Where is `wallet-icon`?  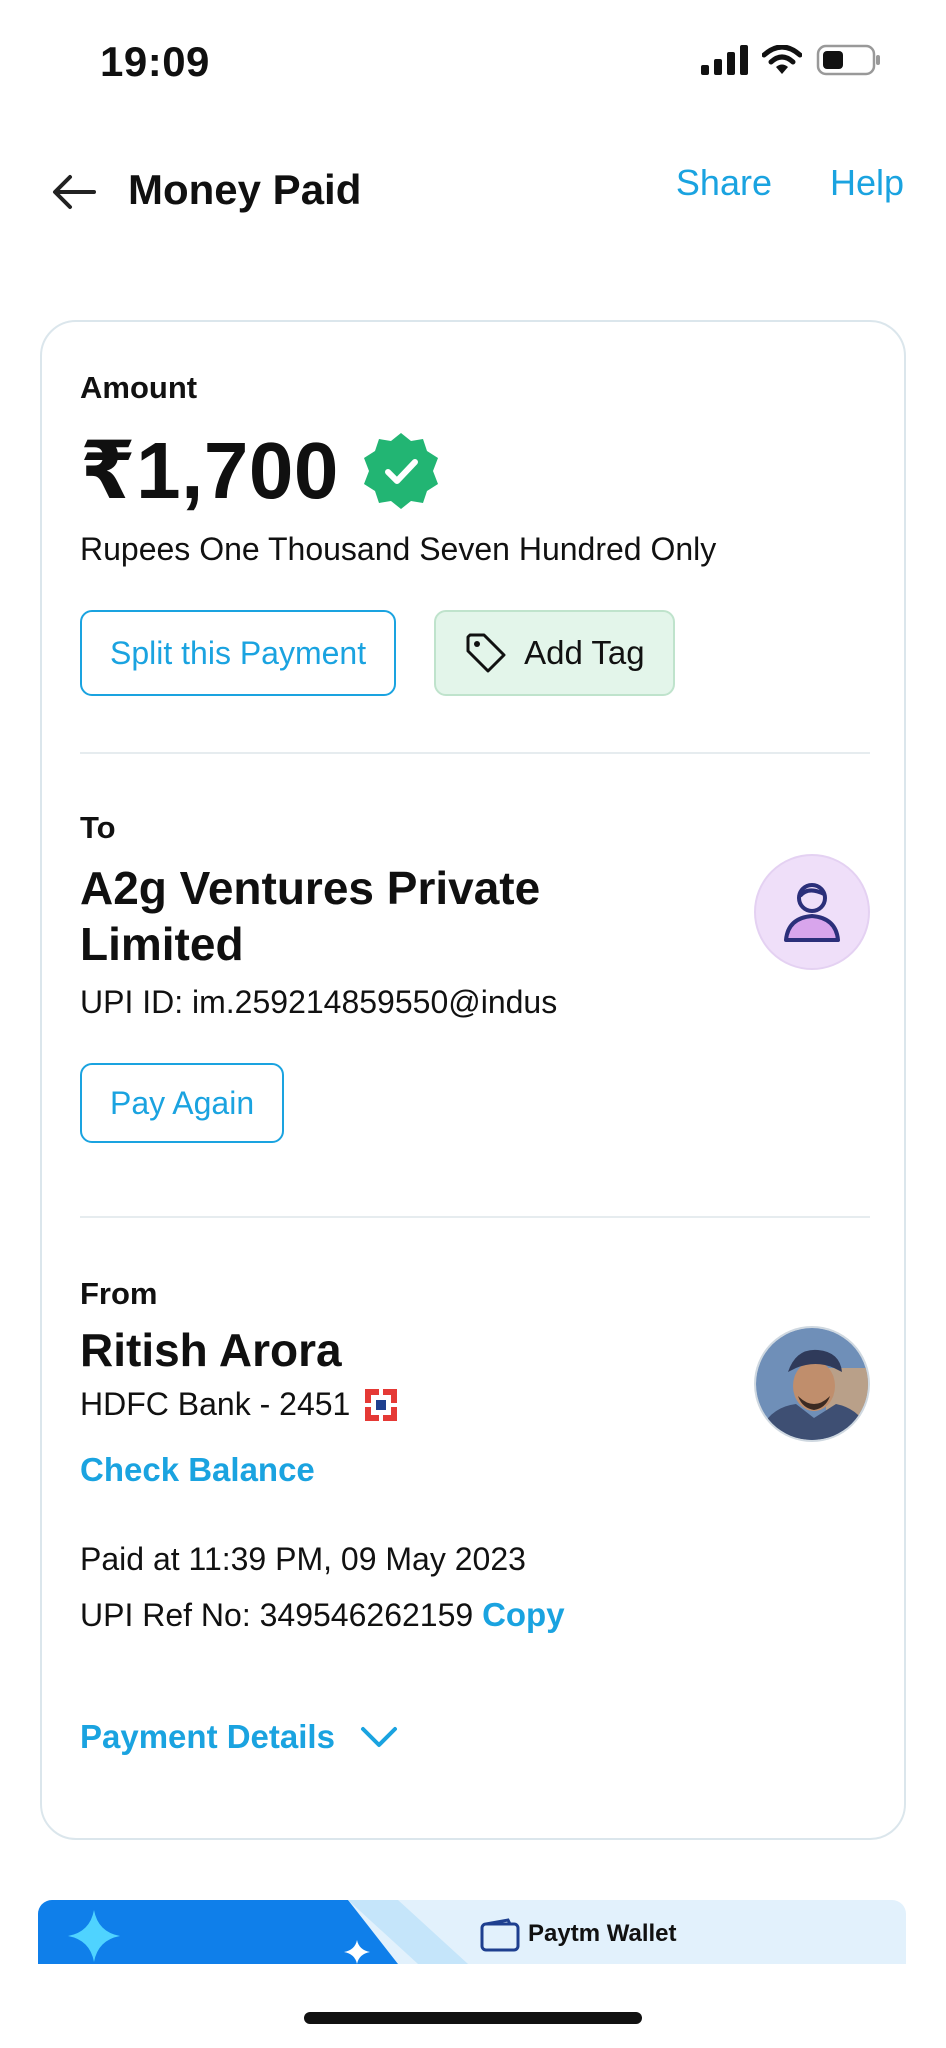 wallet-icon is located at coordinates (500, 1935).